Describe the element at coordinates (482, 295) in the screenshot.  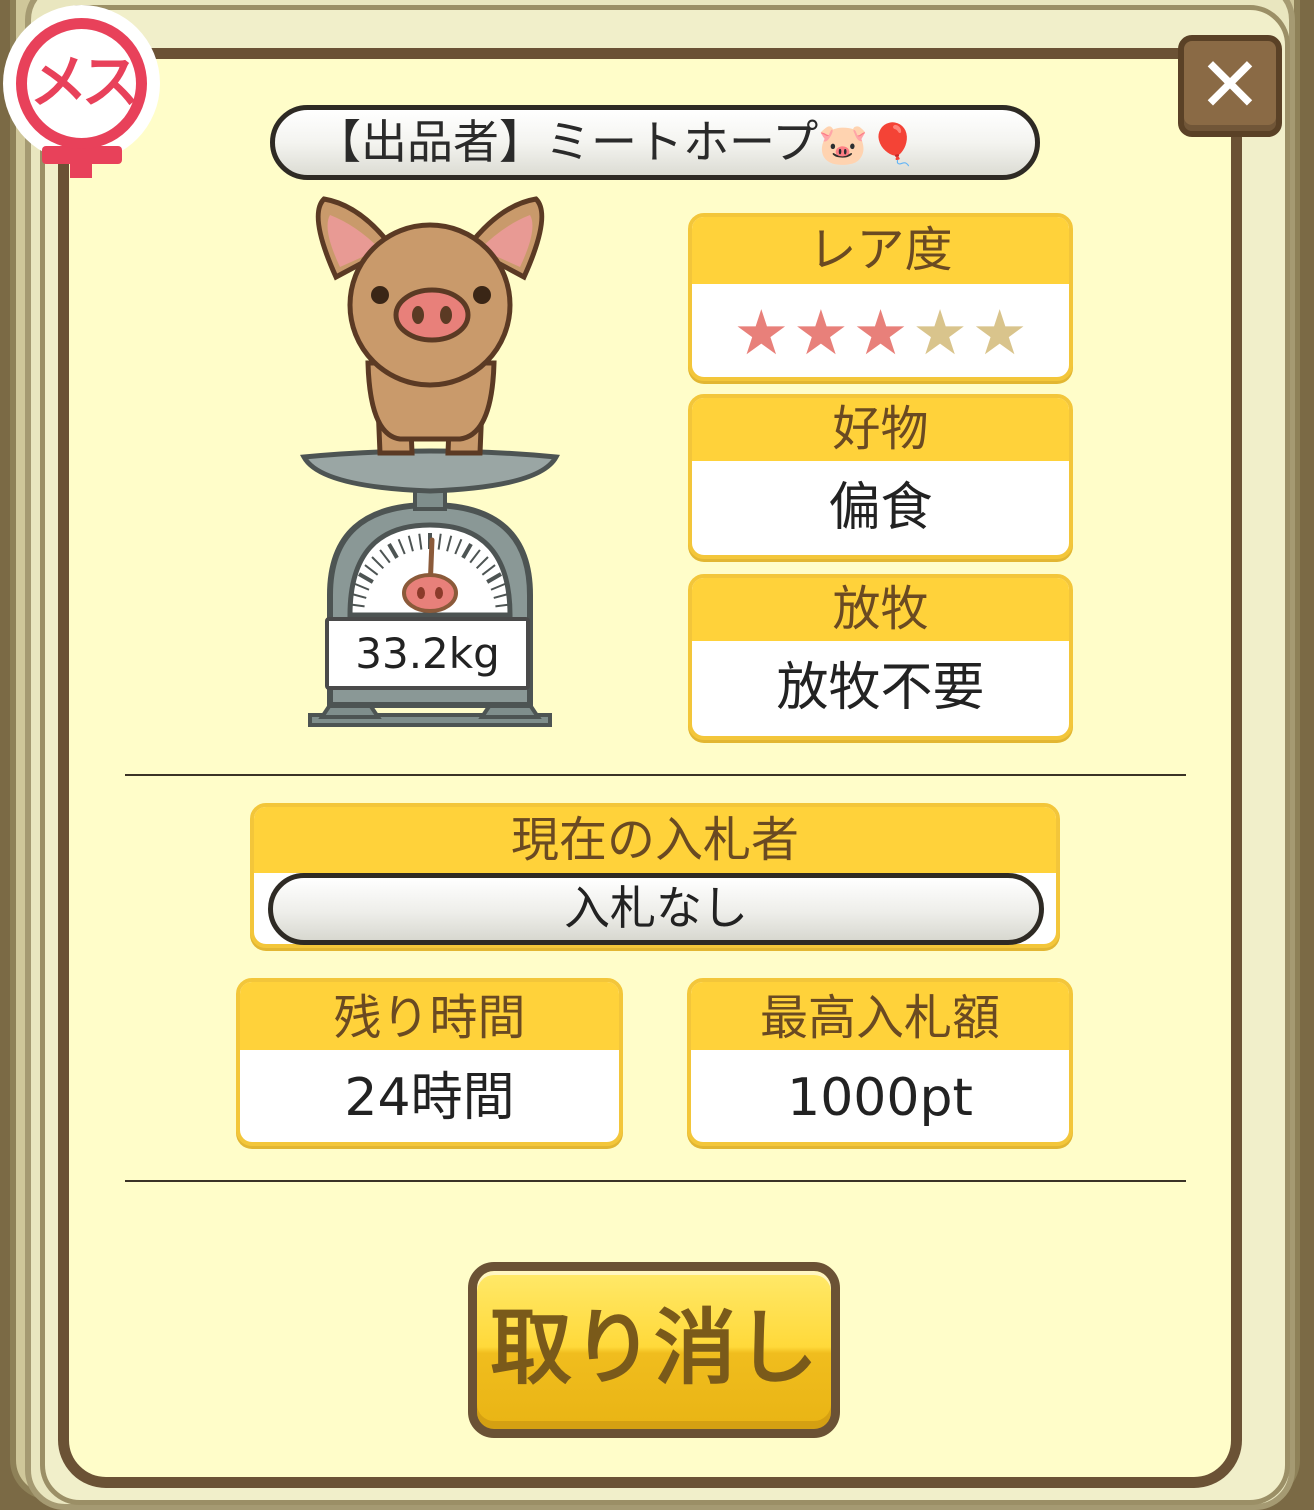
I see `pig-eye-right` at that location.